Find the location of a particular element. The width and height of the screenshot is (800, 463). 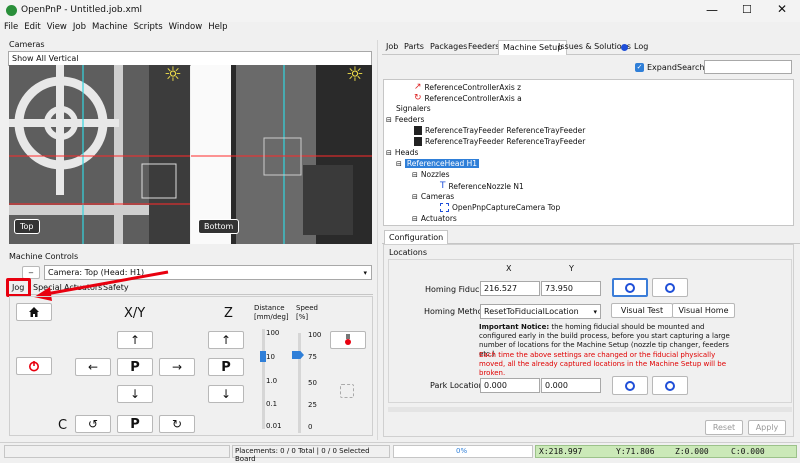

park-z-button: P is located at coordinates (226, 367).